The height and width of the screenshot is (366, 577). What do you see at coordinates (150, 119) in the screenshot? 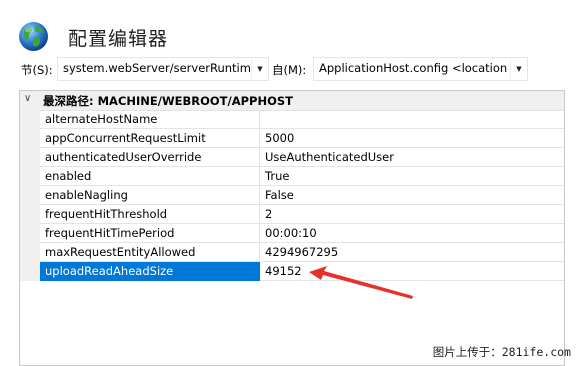
I see `property-name: alternateHostName` at bounding box center [150, 119].